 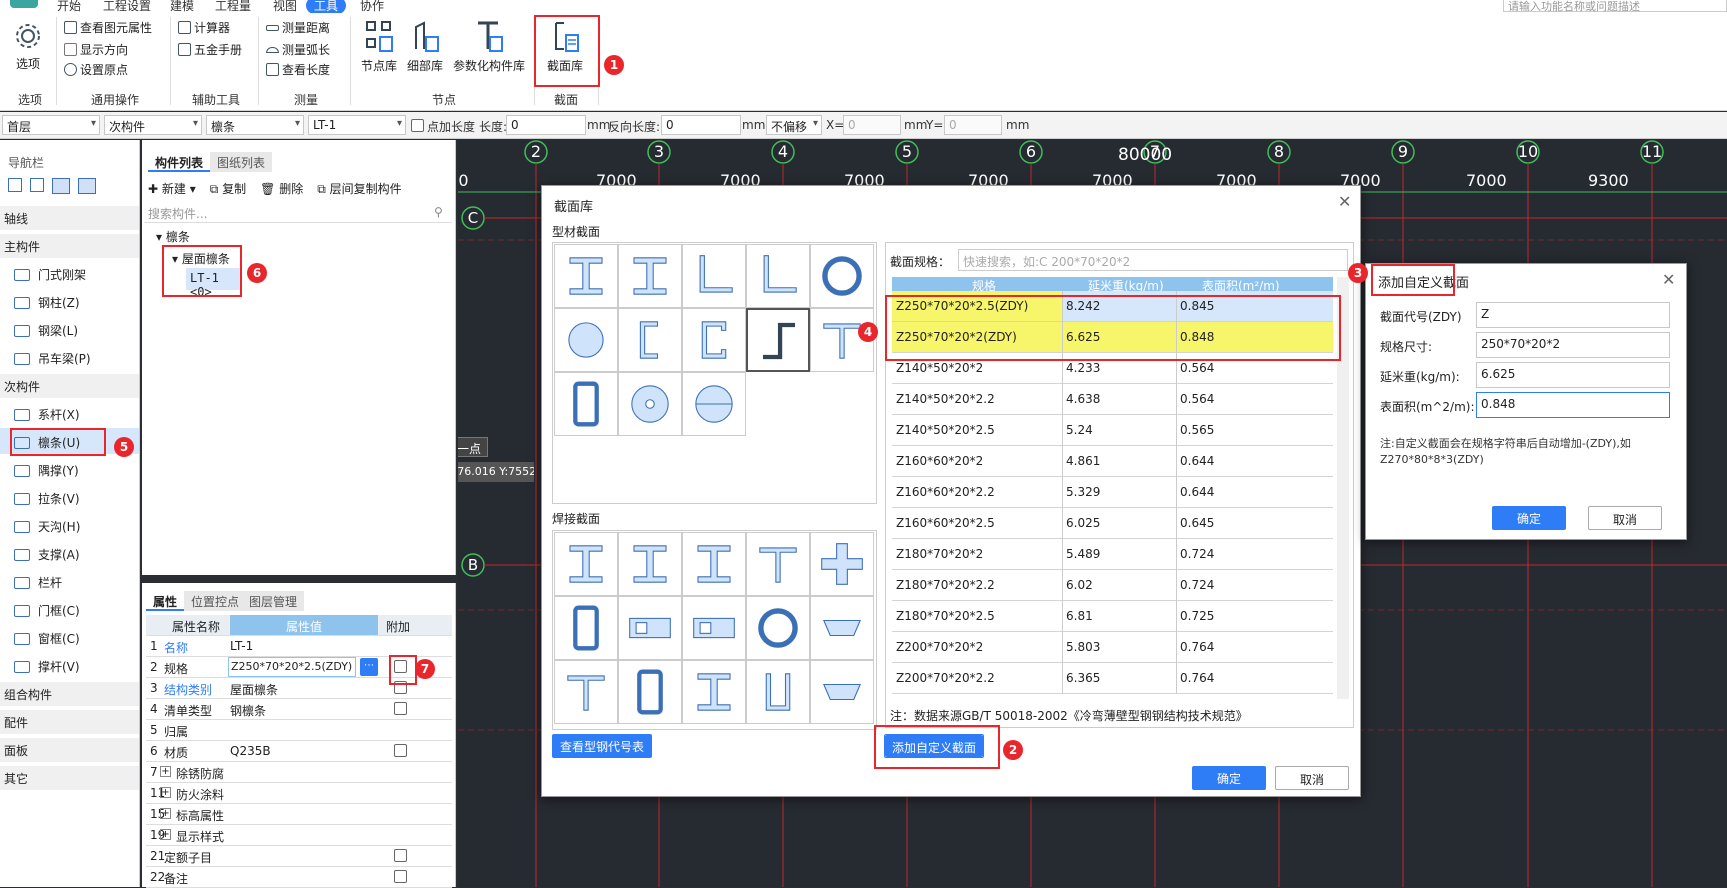 What do you see at coordinates (292, 667) in the screenshot?
I see `property-value: Z250*70*20*2.5(ZDY)` at bounding box center [292, 667].